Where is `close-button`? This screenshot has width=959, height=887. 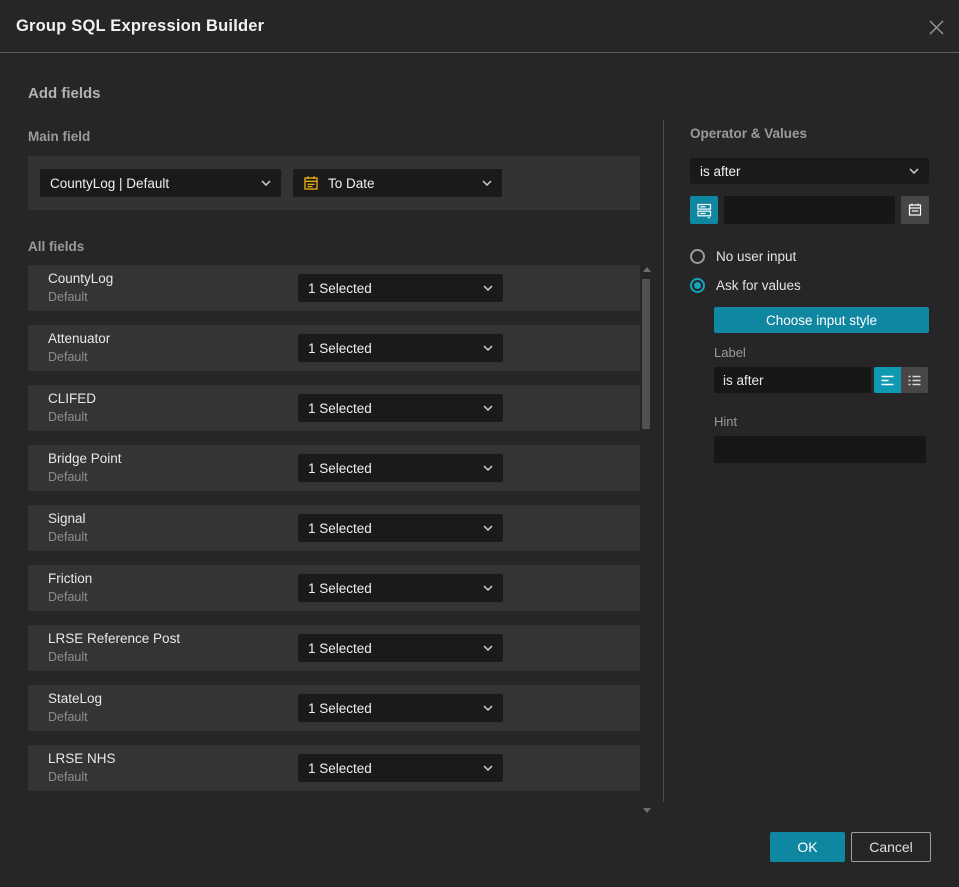 close-button is located at coordinates (936, 27).